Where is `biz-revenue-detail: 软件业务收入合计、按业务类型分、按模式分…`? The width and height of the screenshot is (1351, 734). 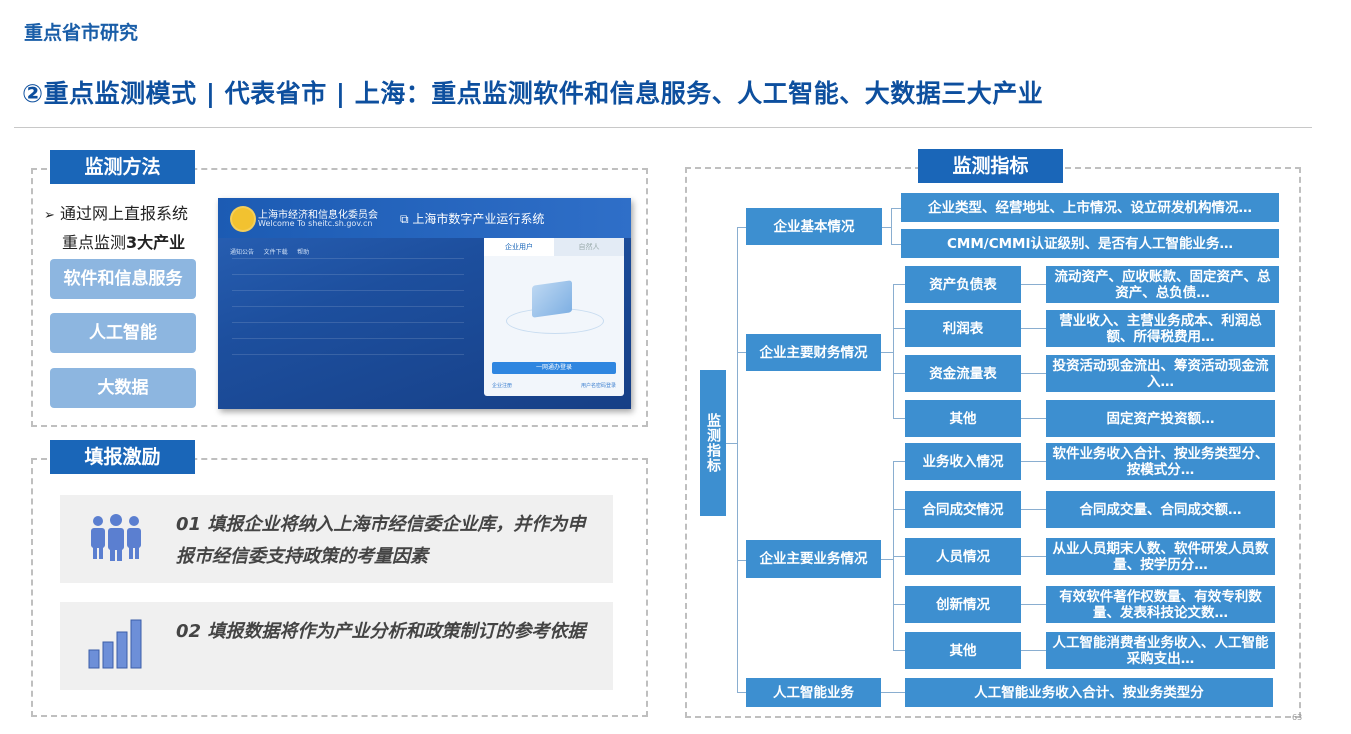 biz-revenue-detail: 软件业务收入合计、按业务类型分、按模式分… is located at coordinates (1160, 461).